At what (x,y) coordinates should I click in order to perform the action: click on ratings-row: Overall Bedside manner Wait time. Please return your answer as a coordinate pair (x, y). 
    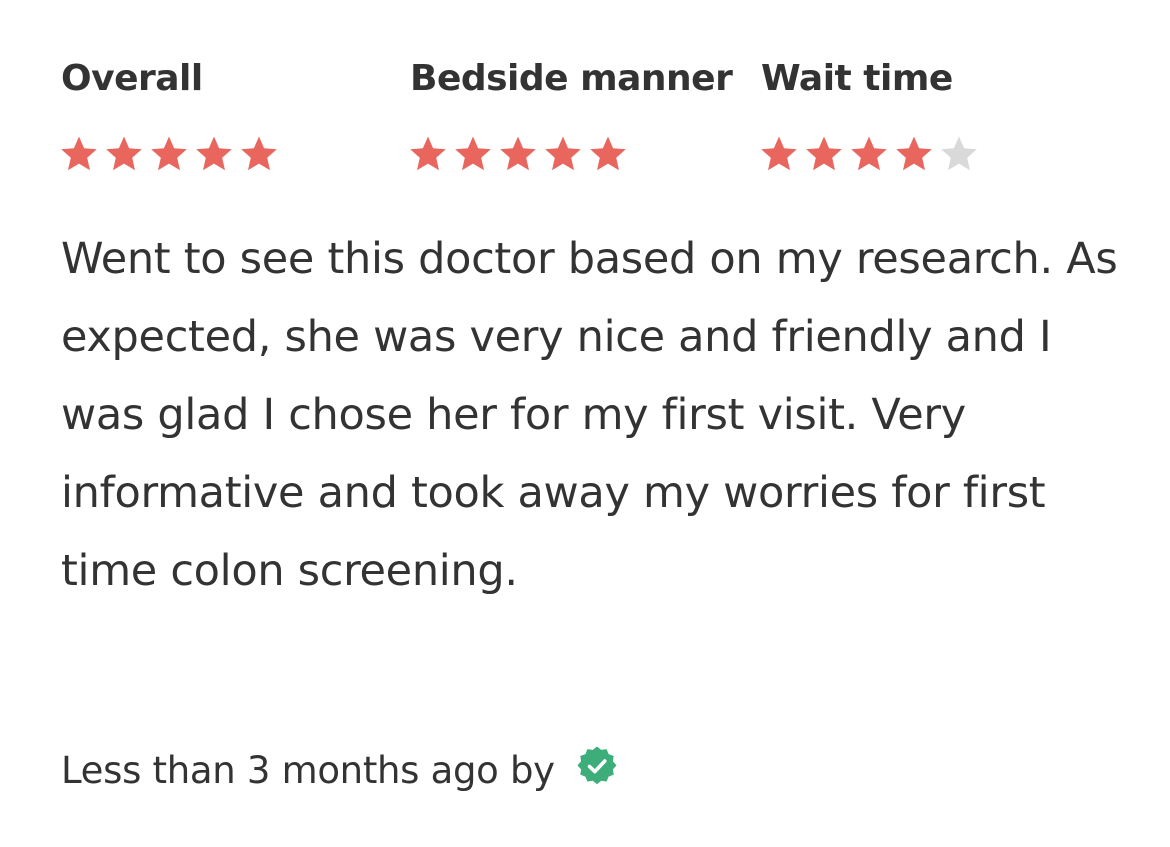
    Looking at the image, I should click on (591, 121).